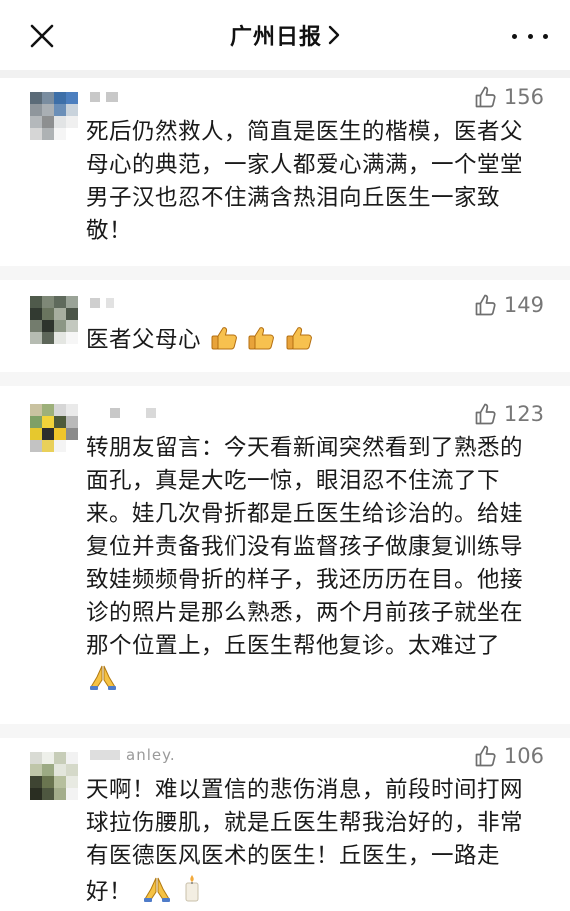  What do you see at coordinates (523, 756) in the screenshot?
I see `like-count: 106` at bounding box center [523, 756].